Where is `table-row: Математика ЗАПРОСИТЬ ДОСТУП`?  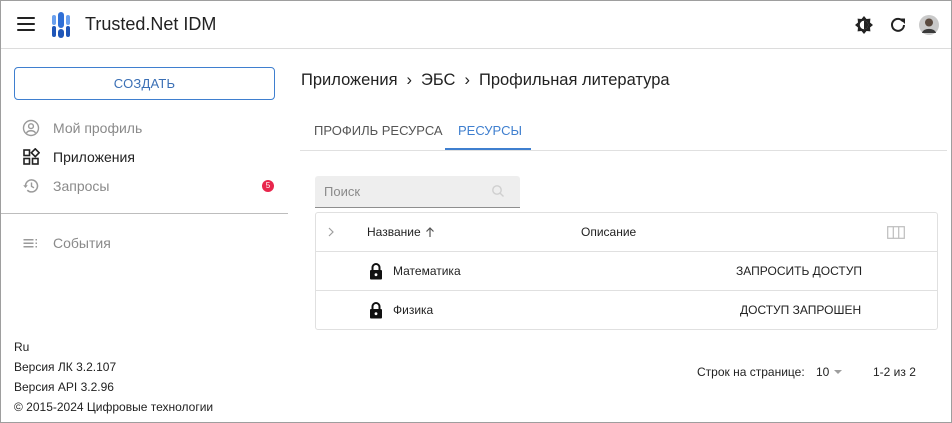
table-row: Математика ЗАПРОСИТЬ ДОСТУП is located at coordinates (626, 271).